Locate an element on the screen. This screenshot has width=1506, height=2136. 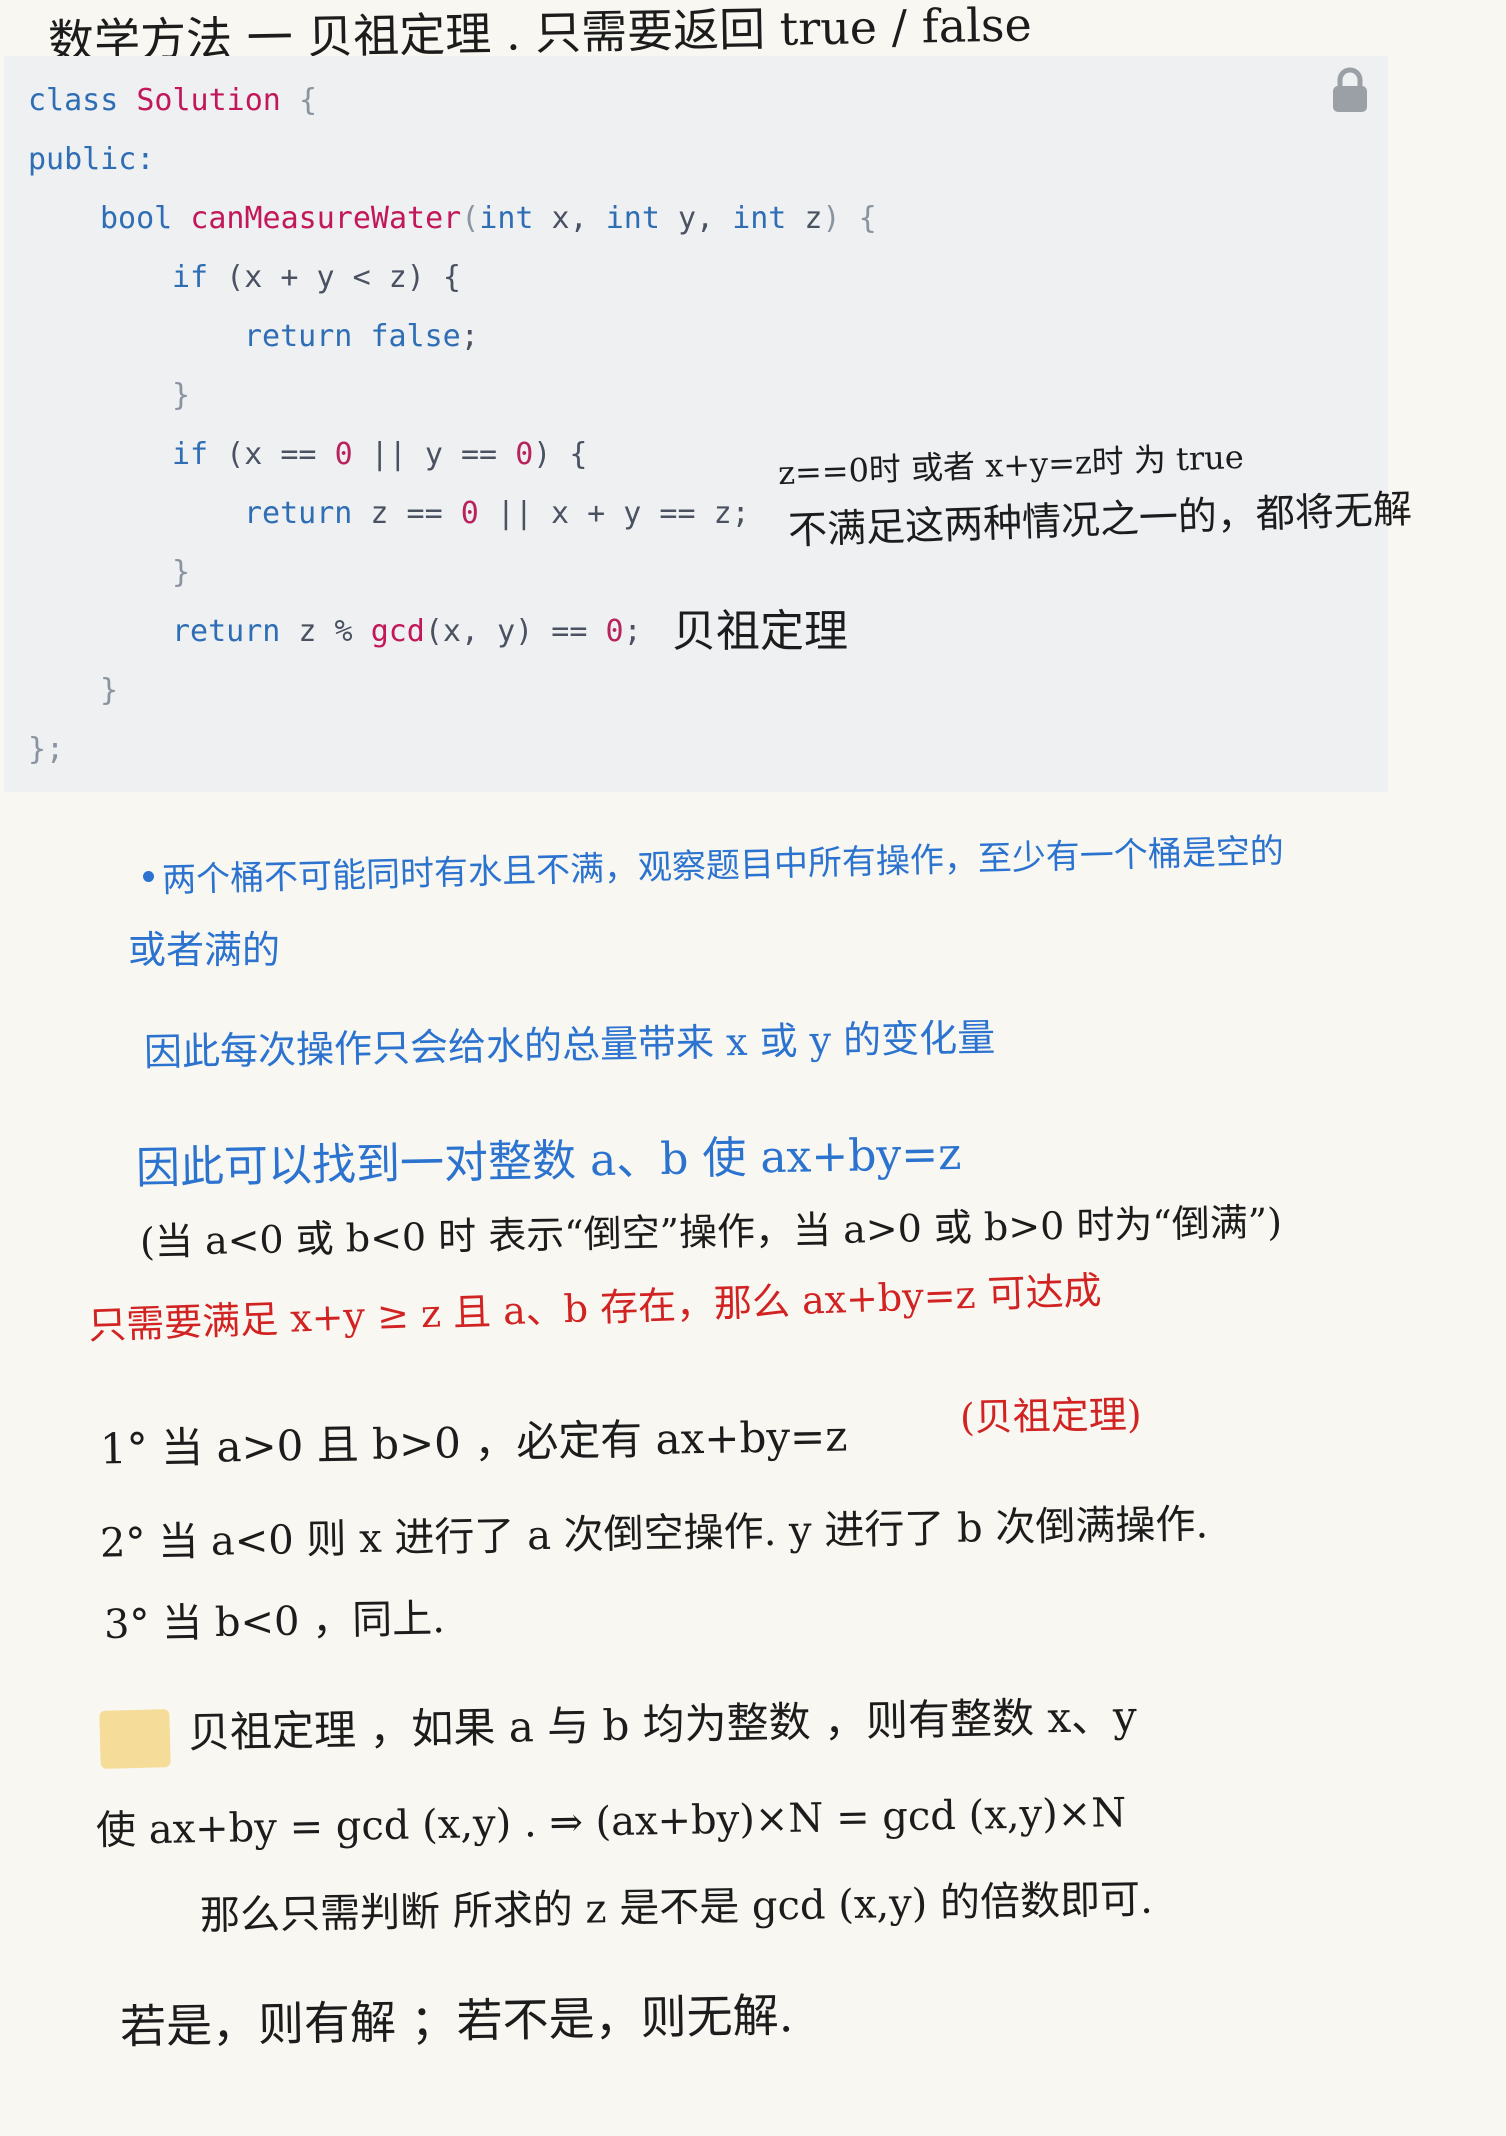
code-line-1: class Solution { is located at coordinates (172, 100).